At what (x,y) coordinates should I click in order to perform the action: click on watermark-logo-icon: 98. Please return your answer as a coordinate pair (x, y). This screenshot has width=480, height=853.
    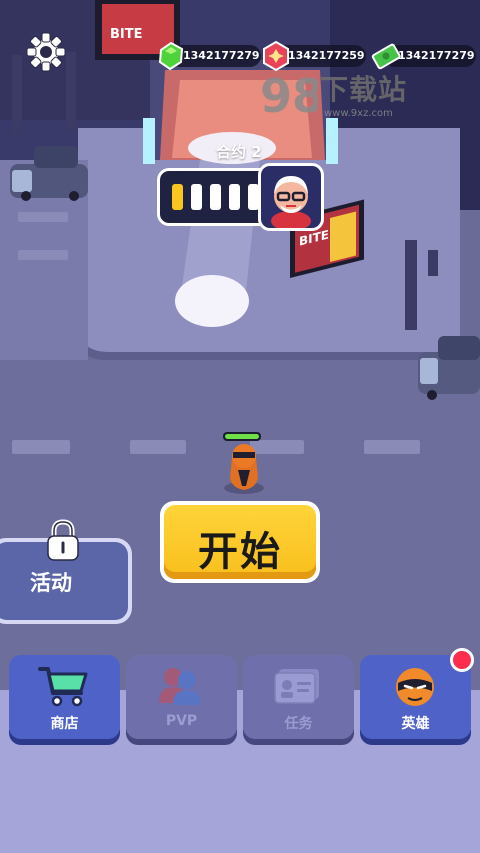
    Looking at the image, I should click on (289, 96).